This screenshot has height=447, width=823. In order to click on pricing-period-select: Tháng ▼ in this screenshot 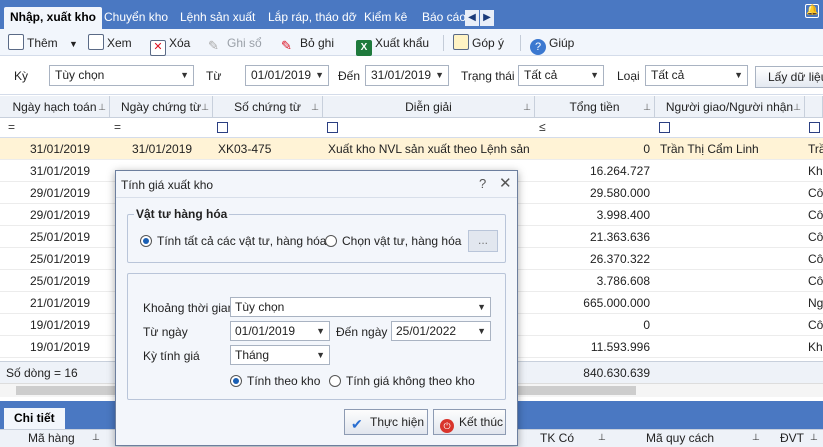, I will do `click(280, 355)`.